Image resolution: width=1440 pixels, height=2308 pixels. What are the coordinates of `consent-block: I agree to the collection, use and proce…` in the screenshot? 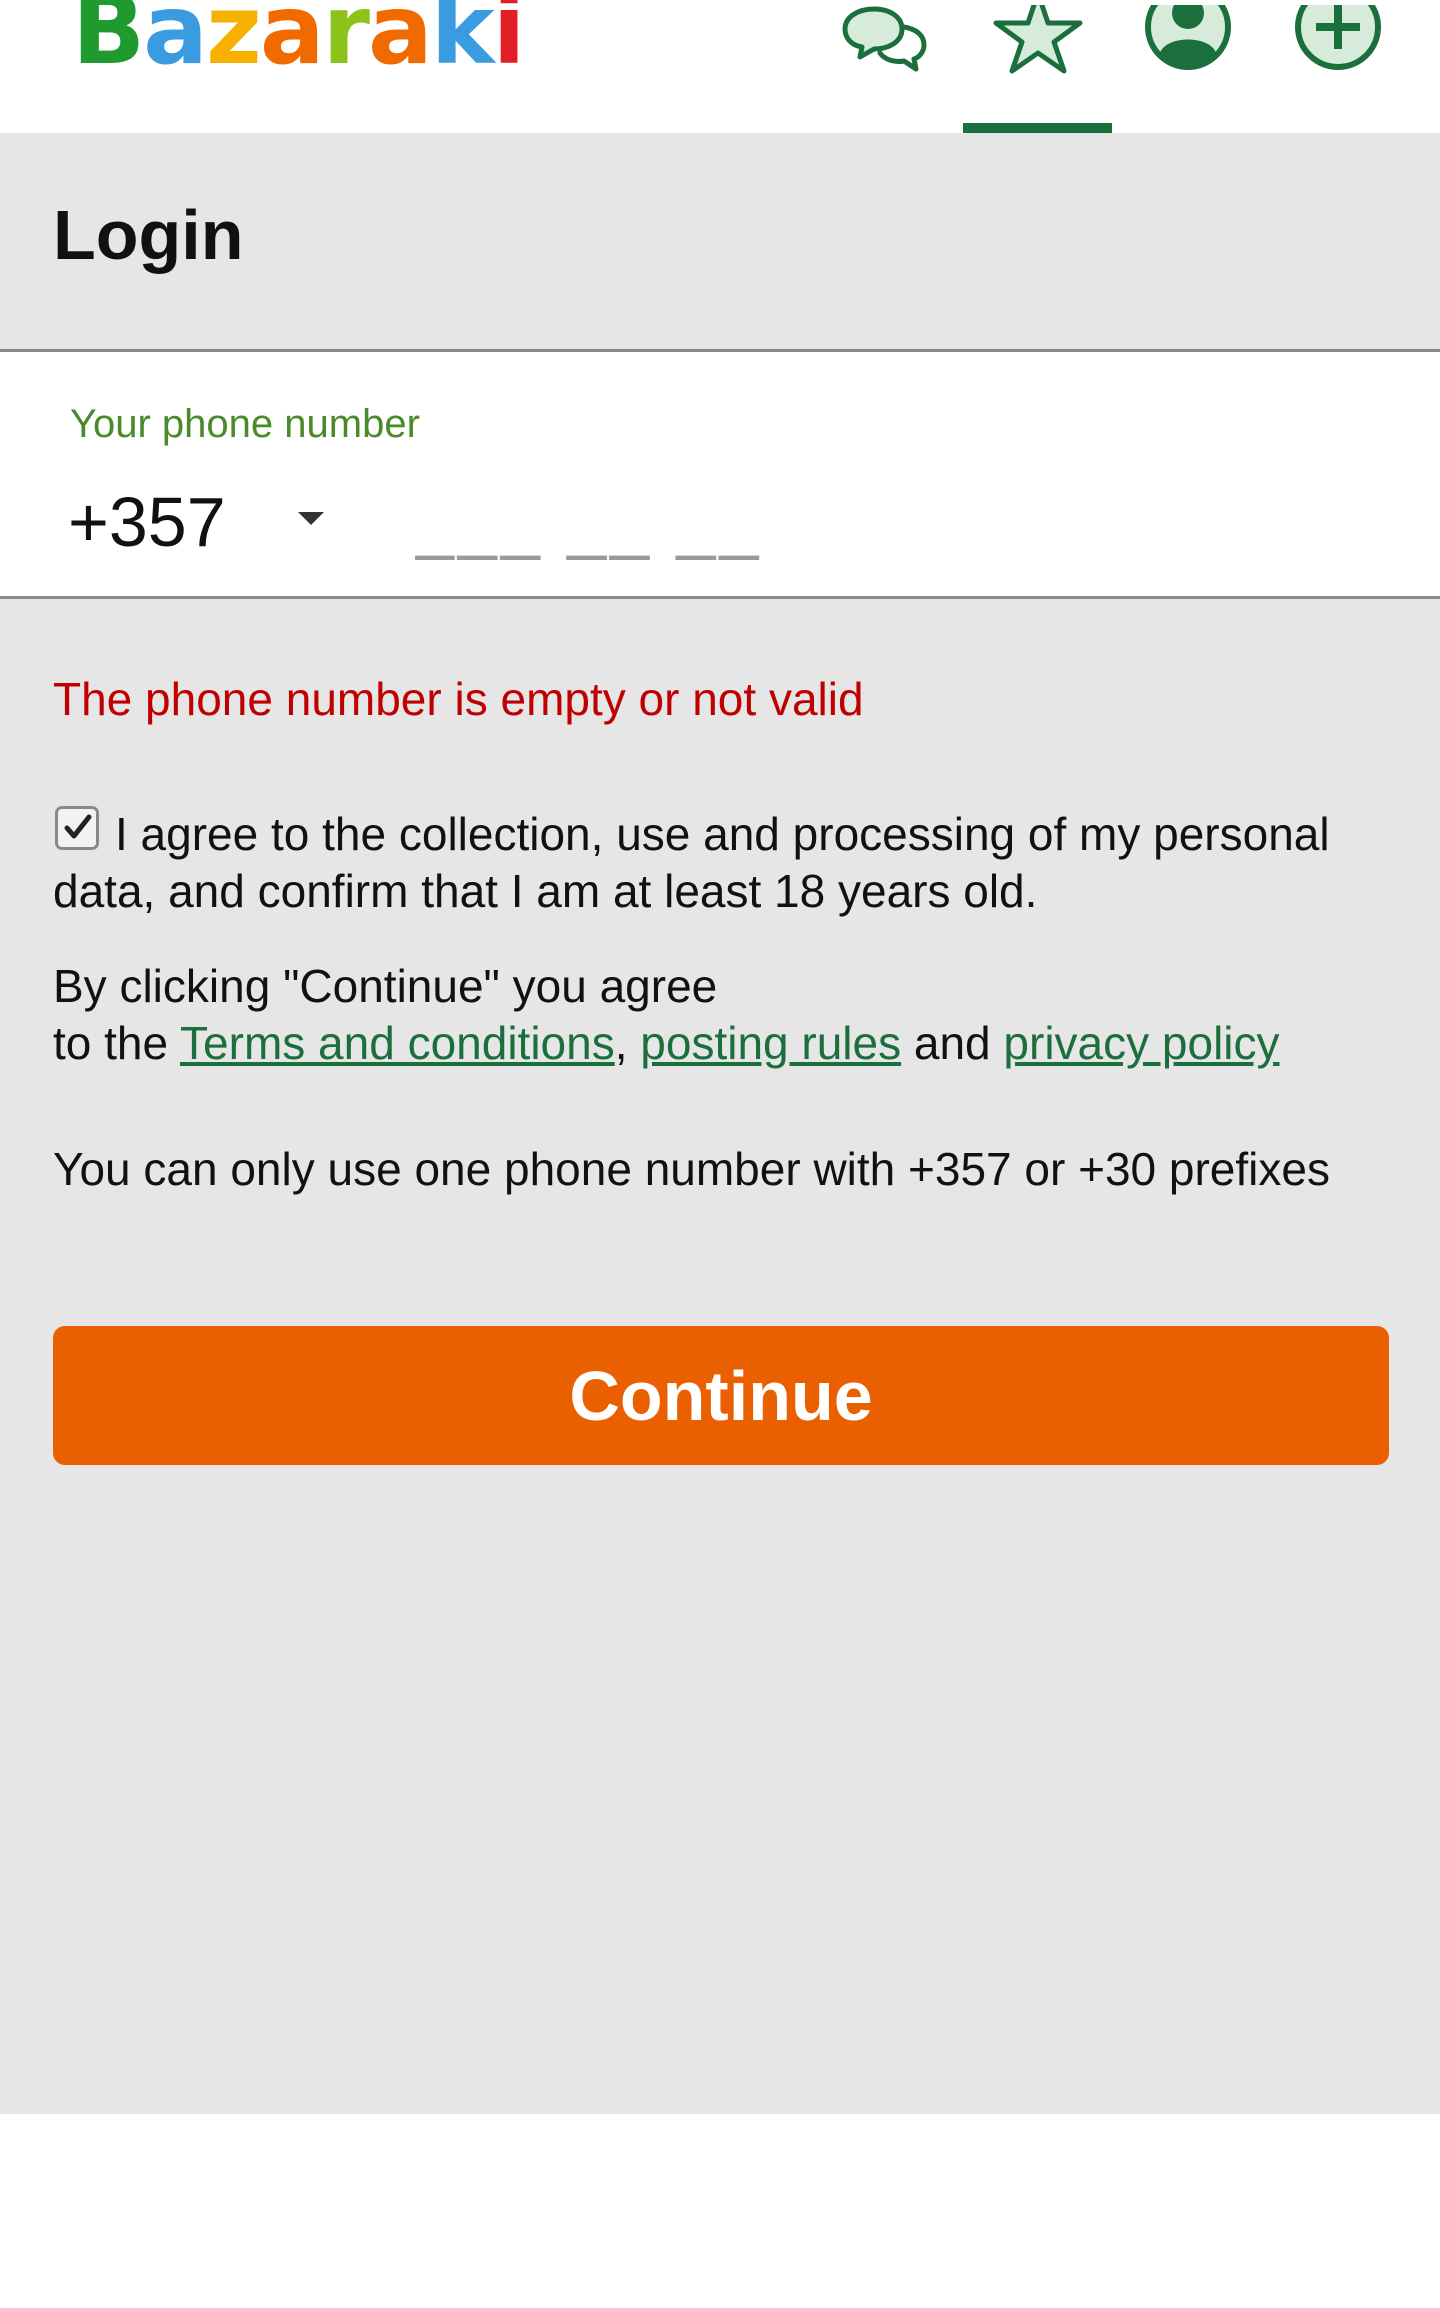 It's located at (723, 863).